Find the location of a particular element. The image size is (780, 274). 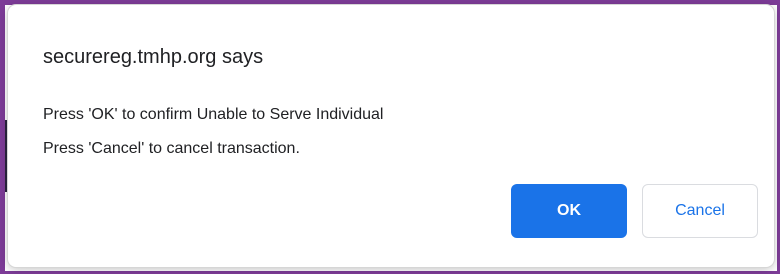

cancel-button: Cancel is located at coordinates (700, 211).